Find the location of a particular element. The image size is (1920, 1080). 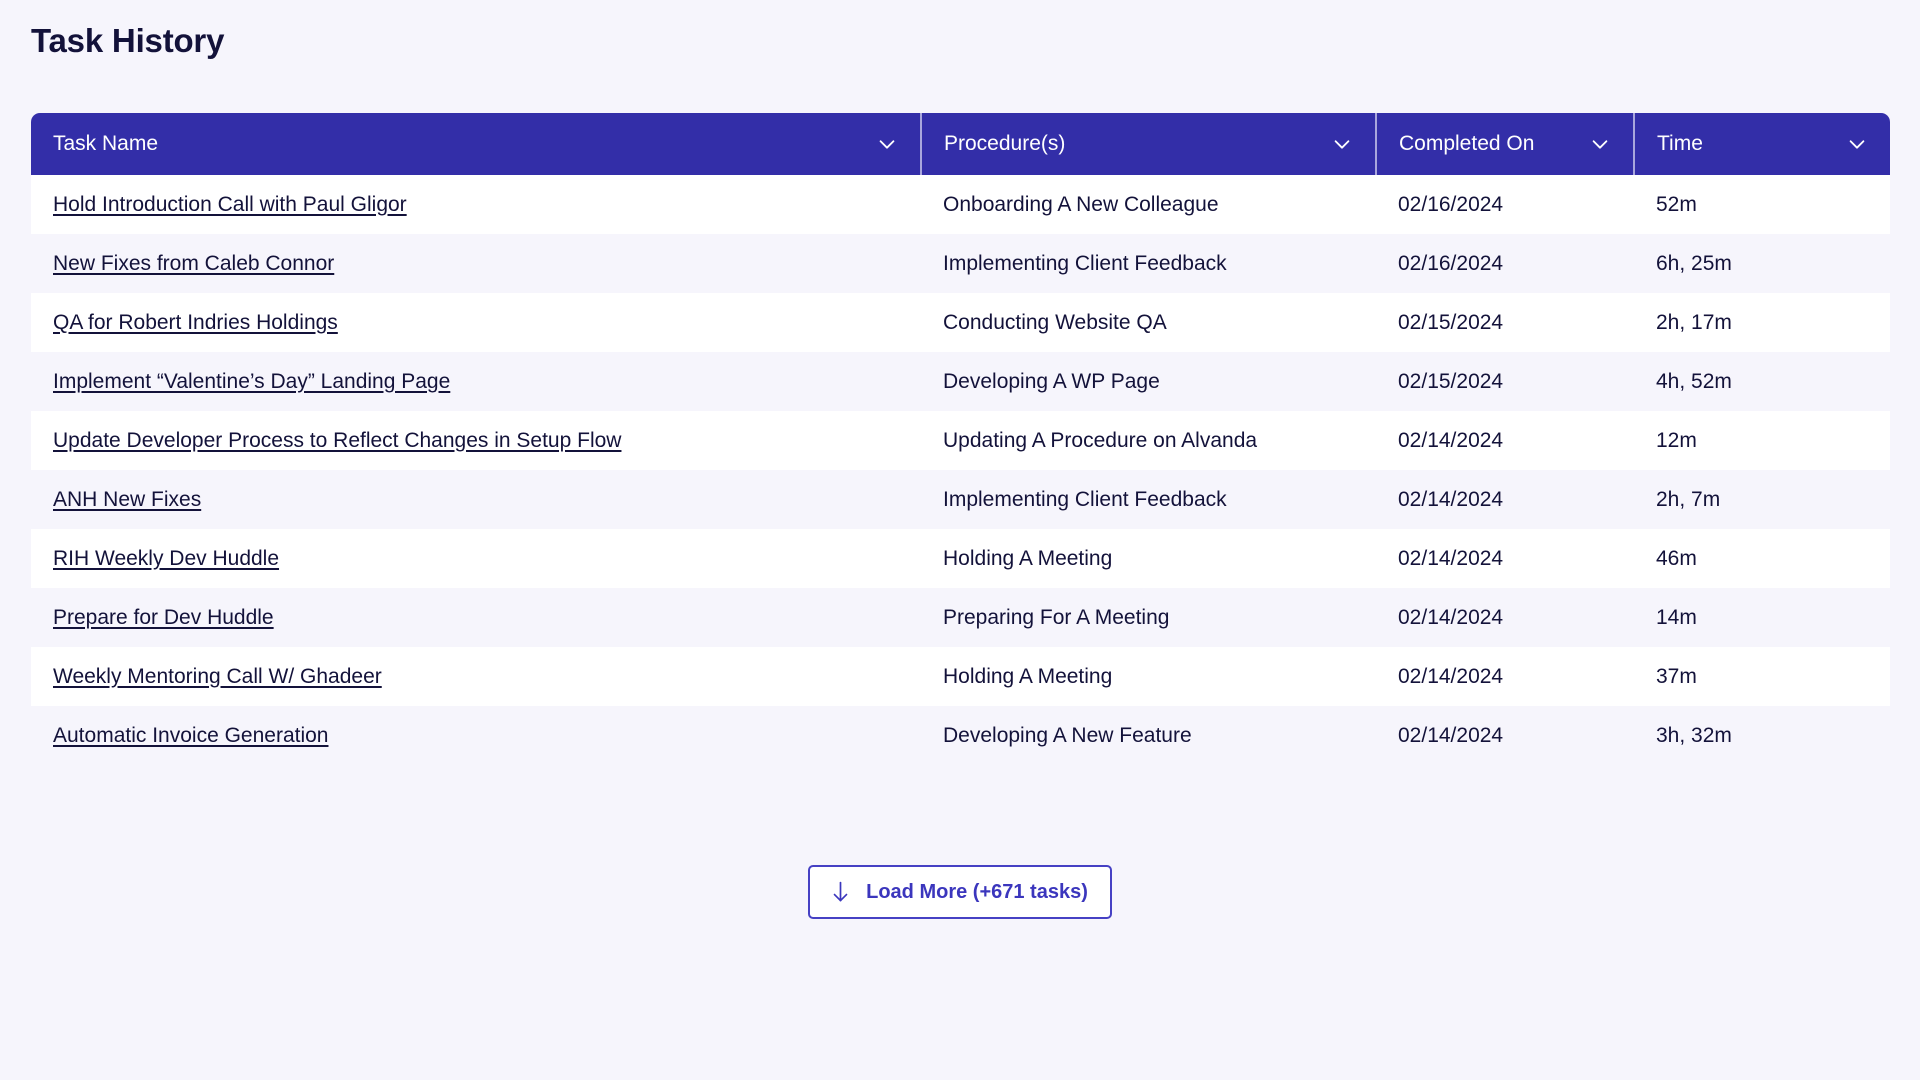

cell-time: 14m is located at coordinates (1676, 617).